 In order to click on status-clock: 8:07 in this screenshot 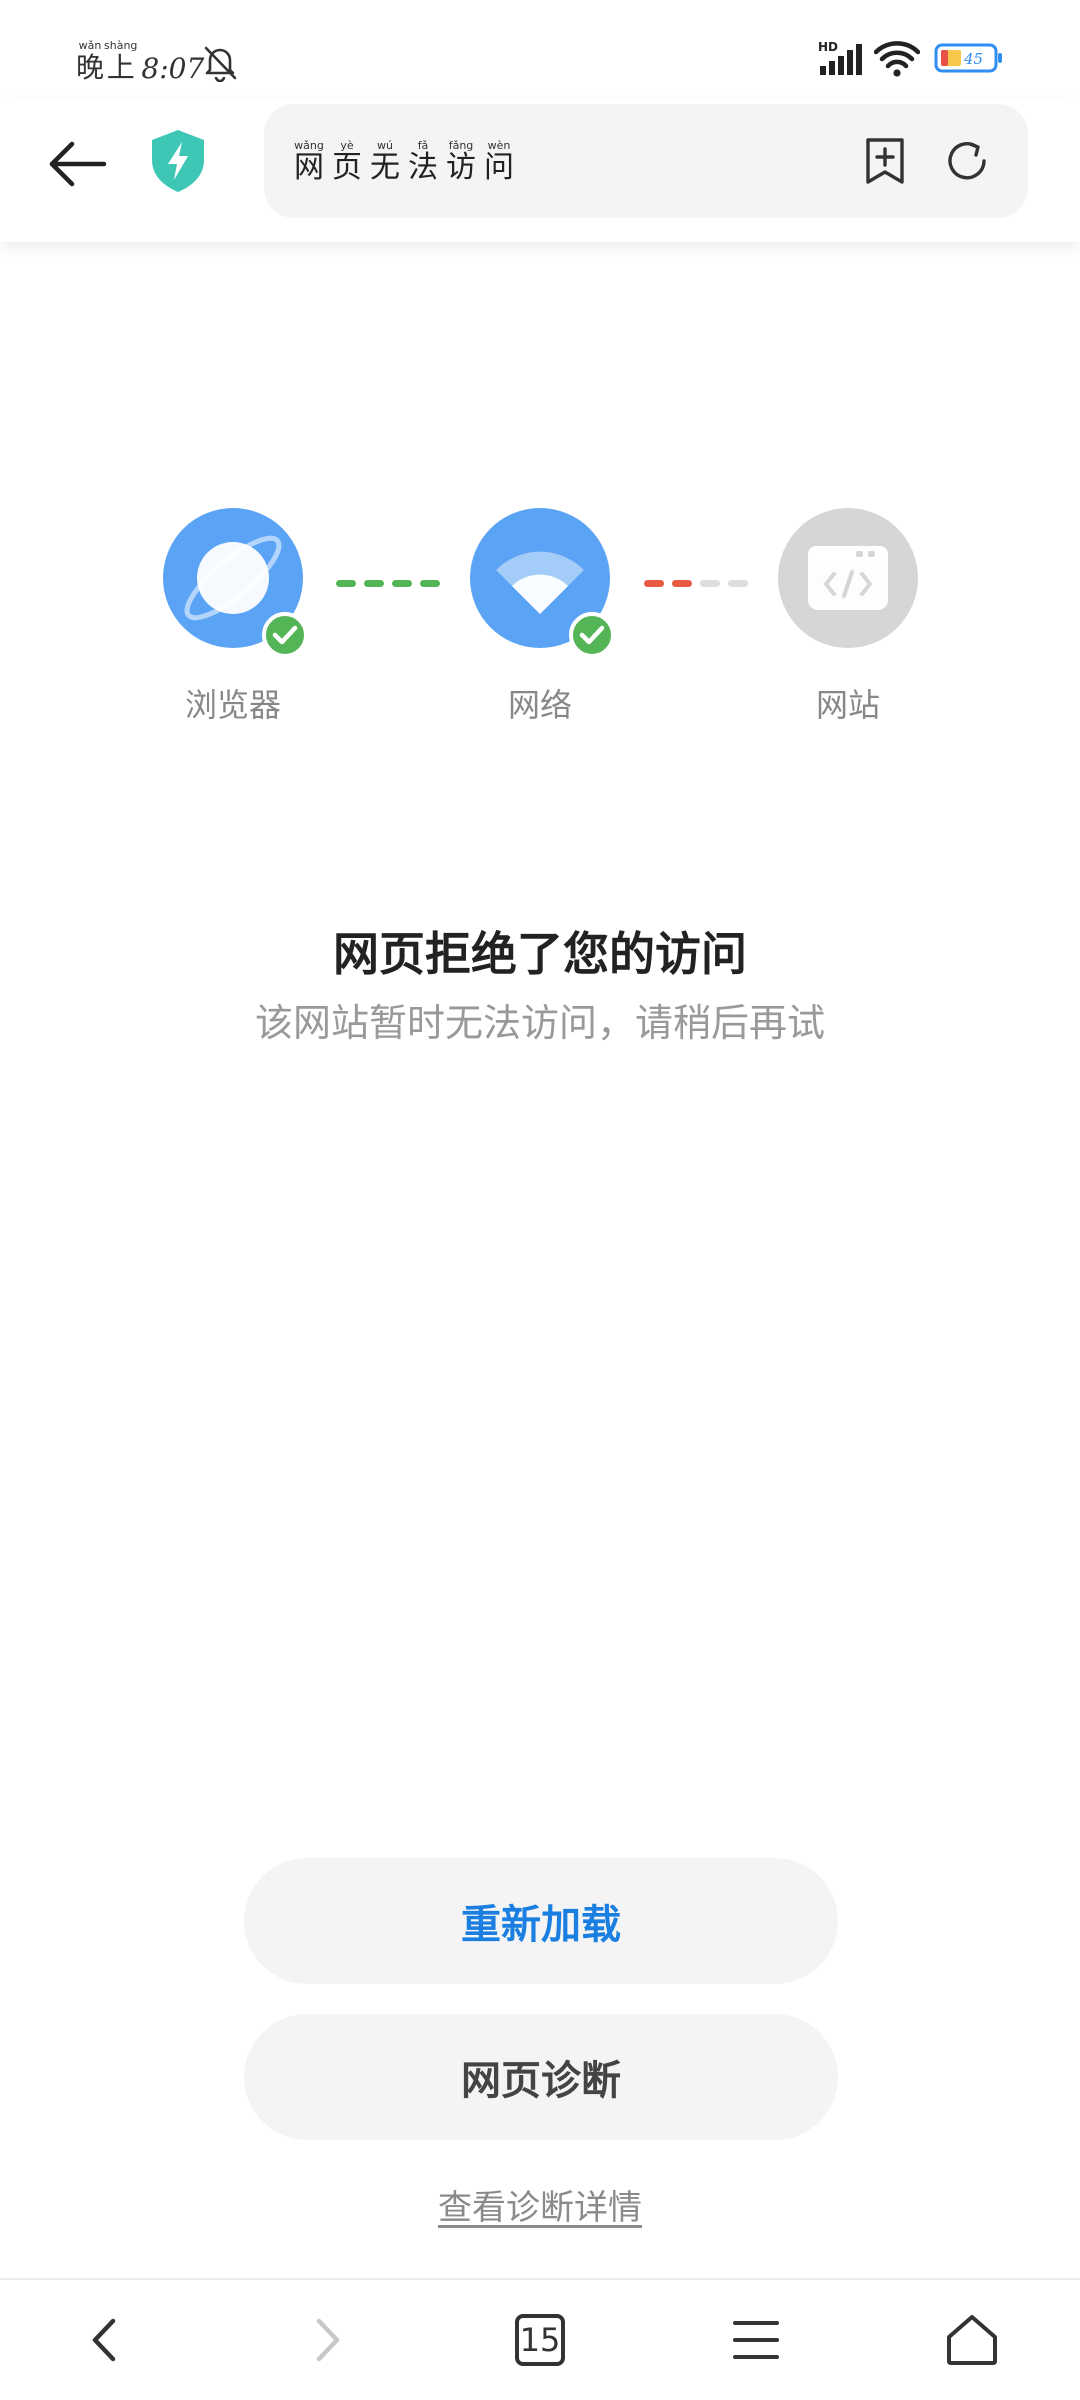, I will do `click(173, 68)`.